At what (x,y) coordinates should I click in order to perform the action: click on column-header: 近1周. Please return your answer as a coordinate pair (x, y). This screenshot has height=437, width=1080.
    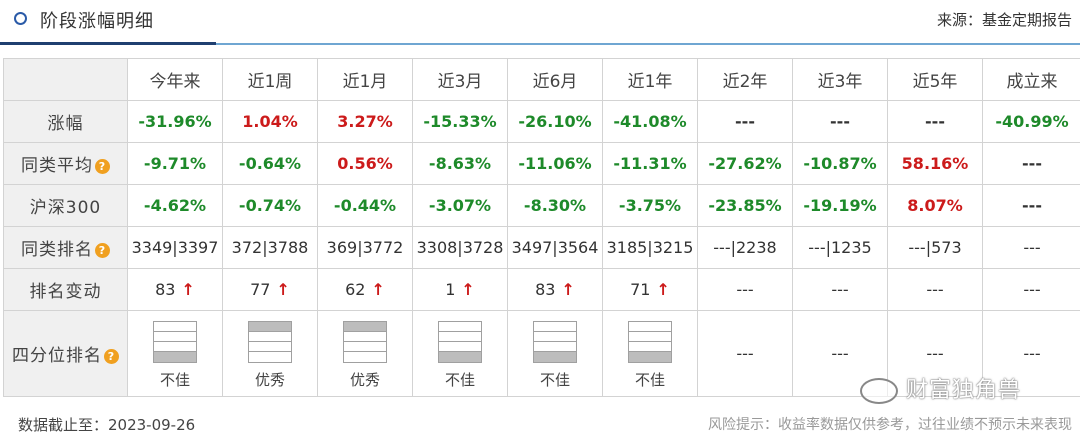
    Looking at the image, I should click on (270, 79).